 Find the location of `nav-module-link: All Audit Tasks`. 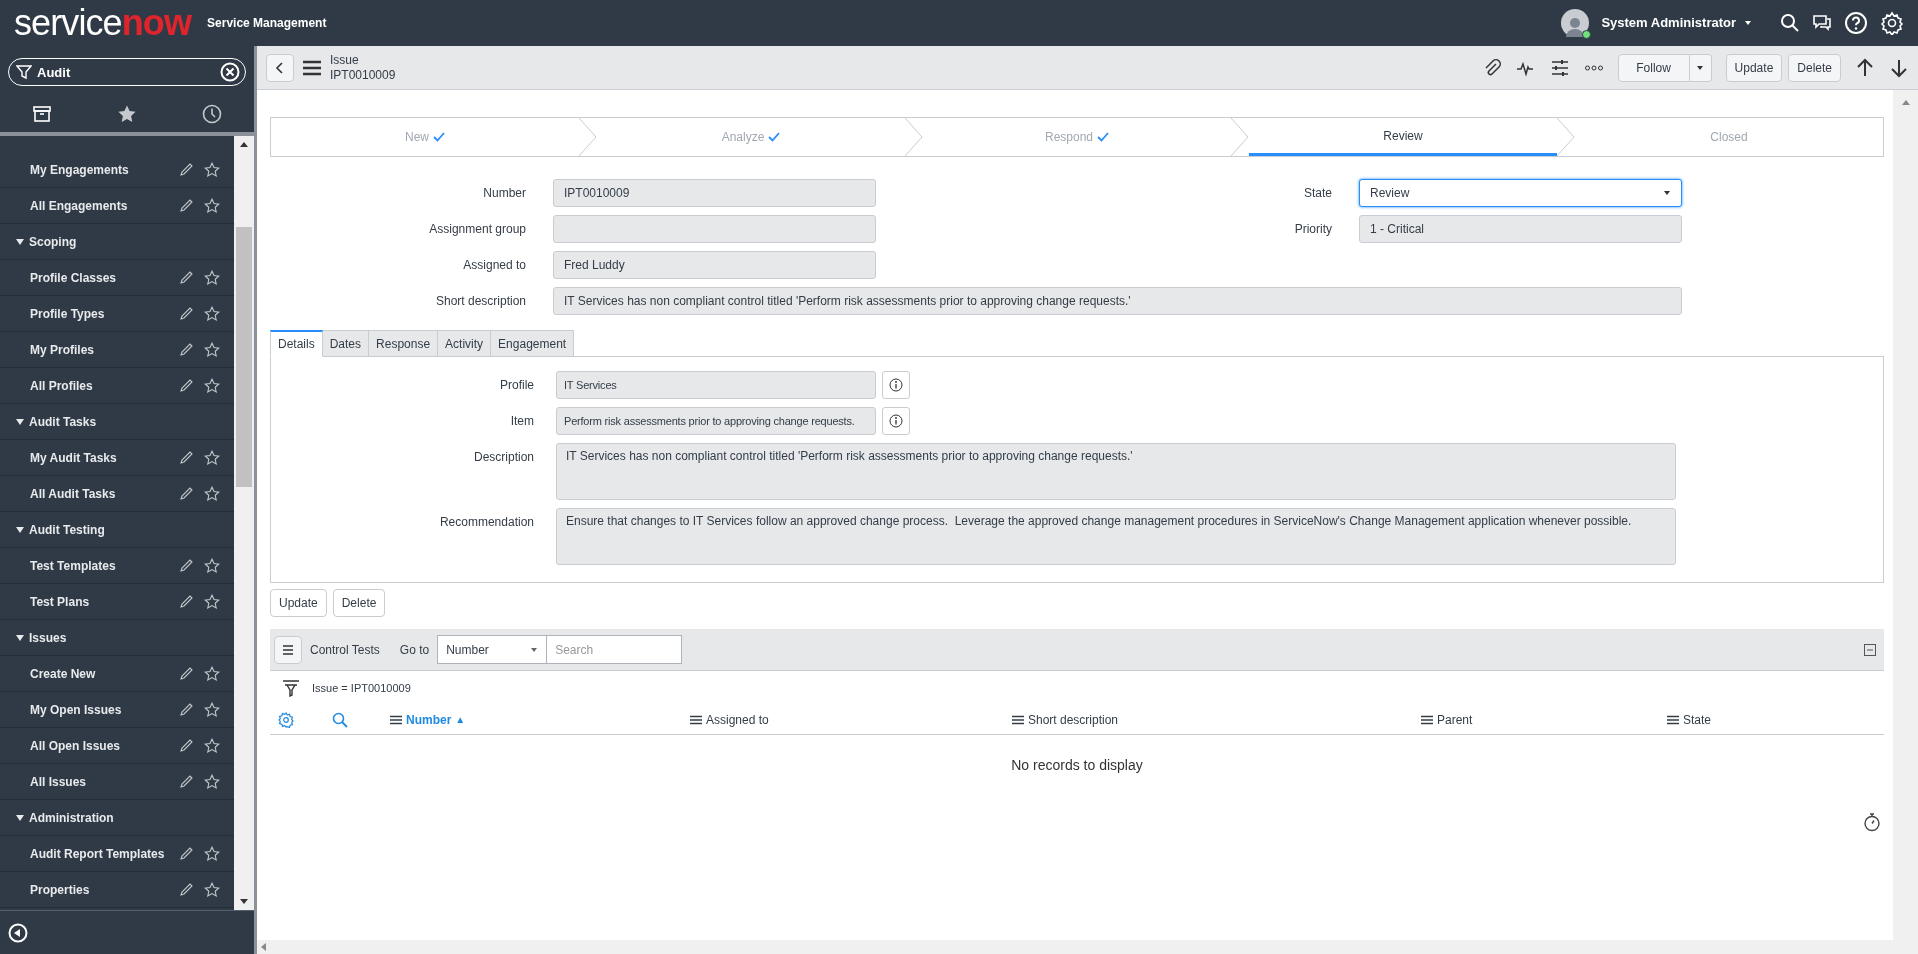

nav-module-link: All Audit Tasks is located at coordinates (104, 493).